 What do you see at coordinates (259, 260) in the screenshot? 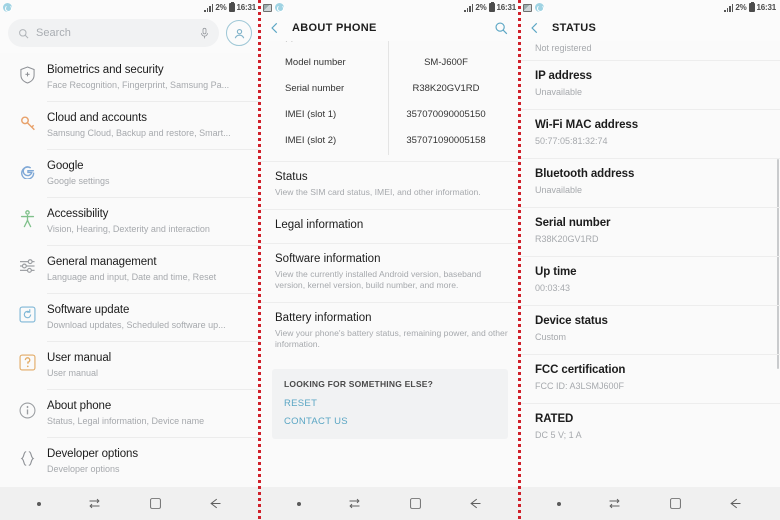
I see `panel-divider-left` at bounding box center [259, 260].